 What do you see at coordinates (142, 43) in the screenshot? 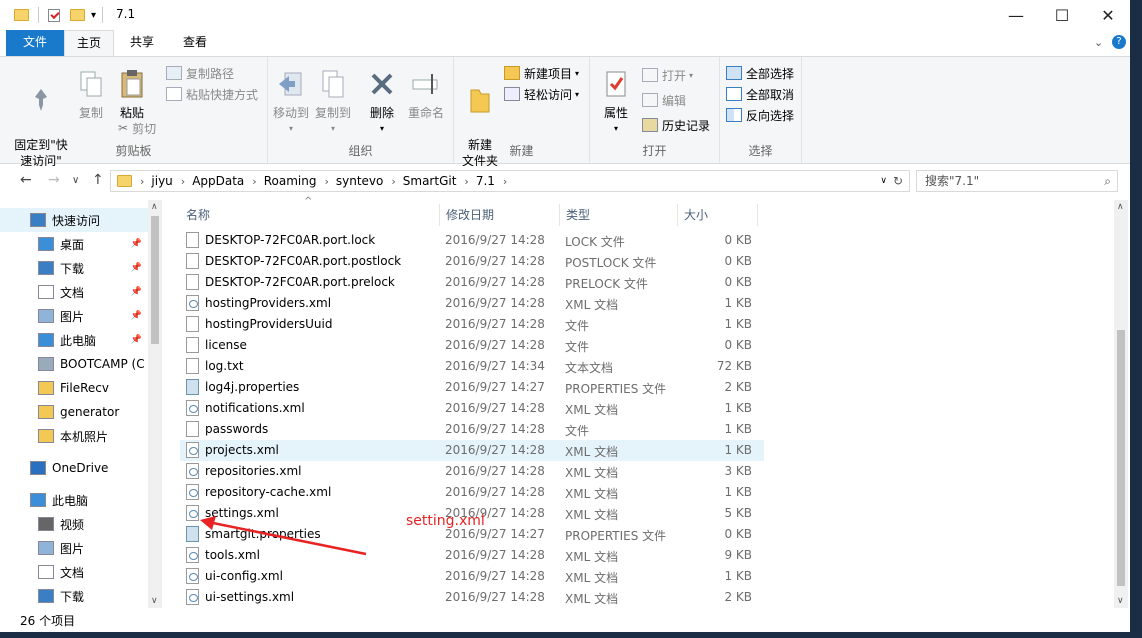
I see `tab-share: 共享` at bounding box center [142, 43].